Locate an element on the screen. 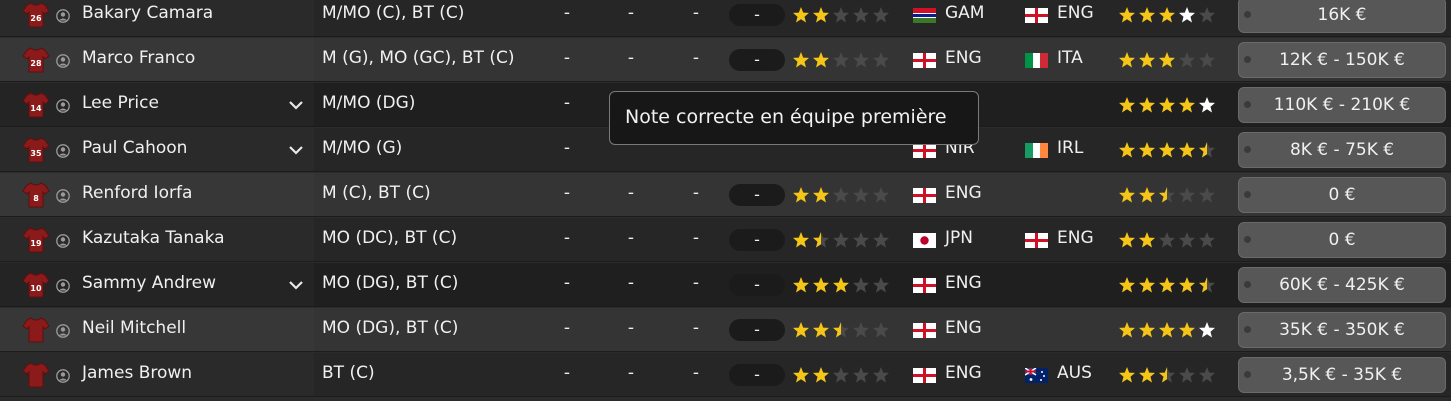 This screenshot has height=401, width=1451. transfer-value: 12K € - 150K € is located at coordinates (1342, 60).